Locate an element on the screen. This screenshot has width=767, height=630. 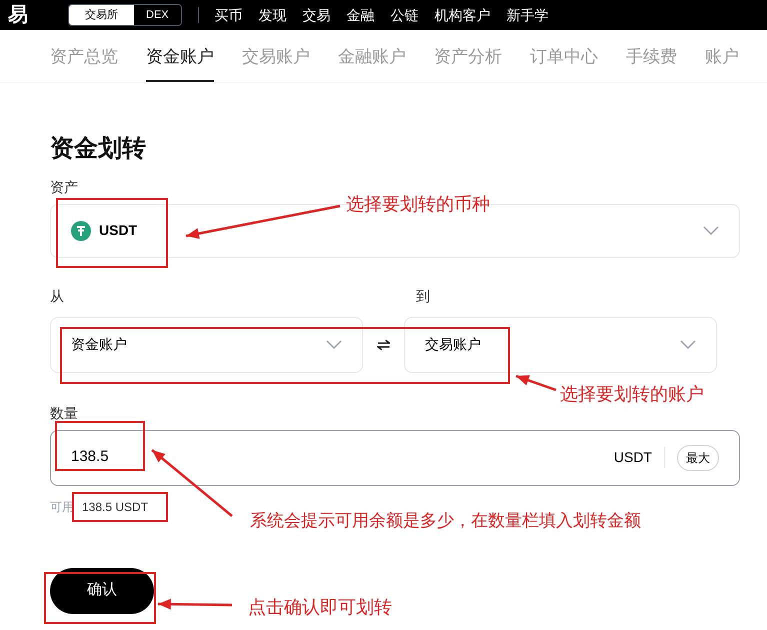
annotation-text: 系统会提示可用余额是多少，在数量栏填入划转金额 is located at coordinates (445, 521).